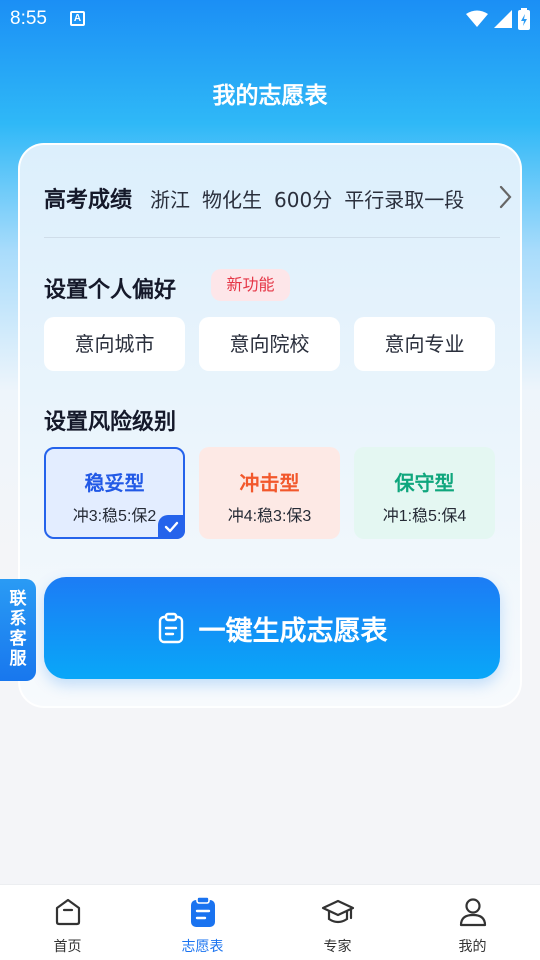 This screenshot has height=960, width=540. I want to click on score-label: 高考成绩, so click(88, 200).